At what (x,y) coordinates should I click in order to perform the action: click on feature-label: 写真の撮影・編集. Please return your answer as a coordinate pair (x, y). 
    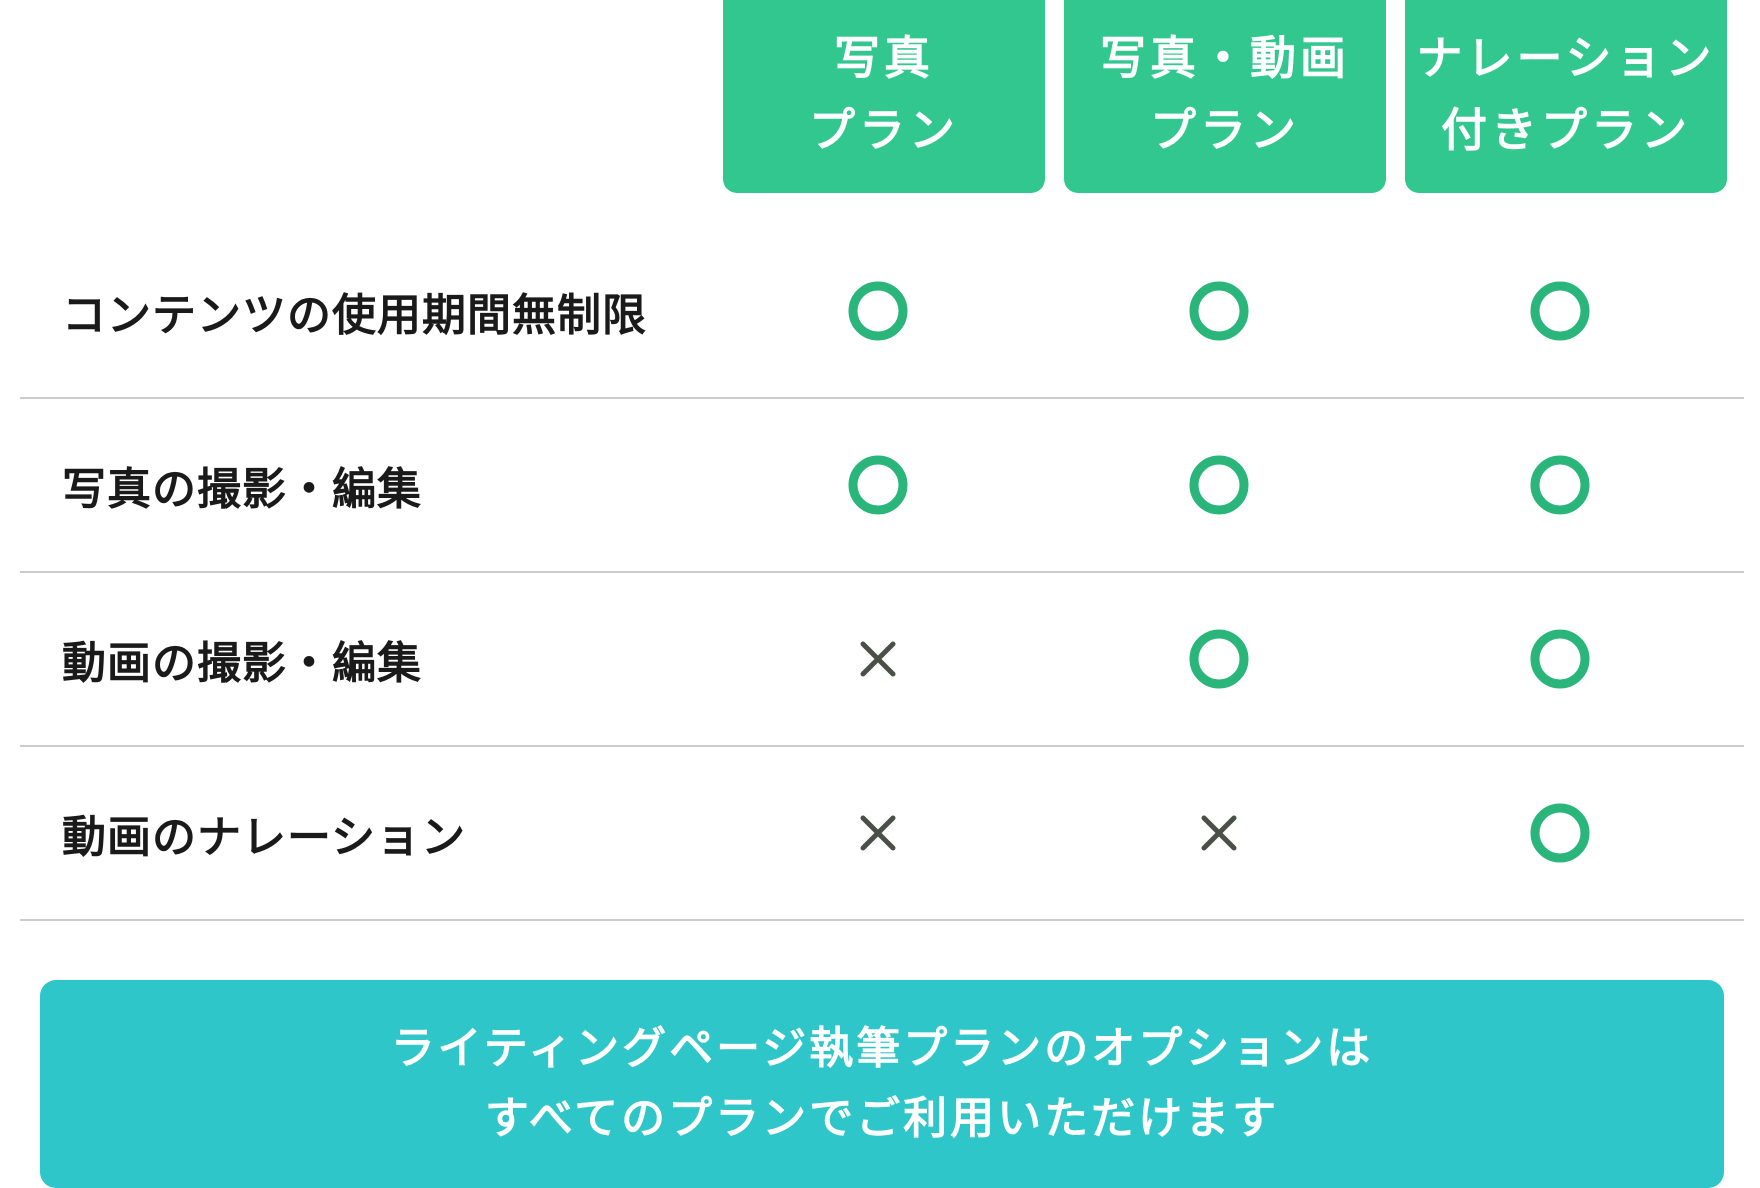
    Looking at the image, I should click on (242, 489).